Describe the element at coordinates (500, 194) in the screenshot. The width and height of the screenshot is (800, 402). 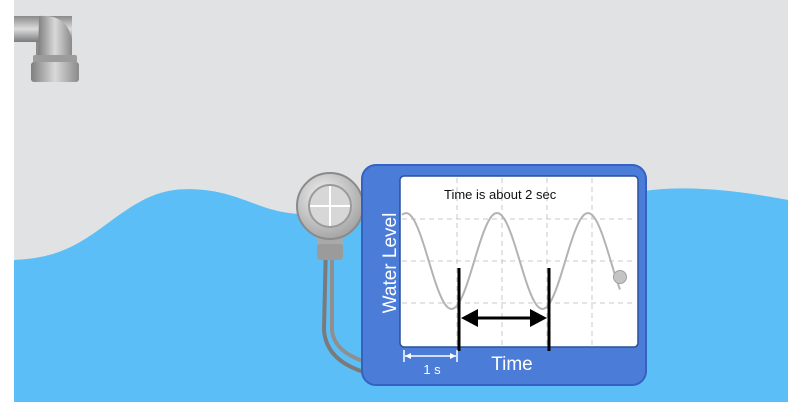
I see `chart-title: Time is about 2 sec` at that location.